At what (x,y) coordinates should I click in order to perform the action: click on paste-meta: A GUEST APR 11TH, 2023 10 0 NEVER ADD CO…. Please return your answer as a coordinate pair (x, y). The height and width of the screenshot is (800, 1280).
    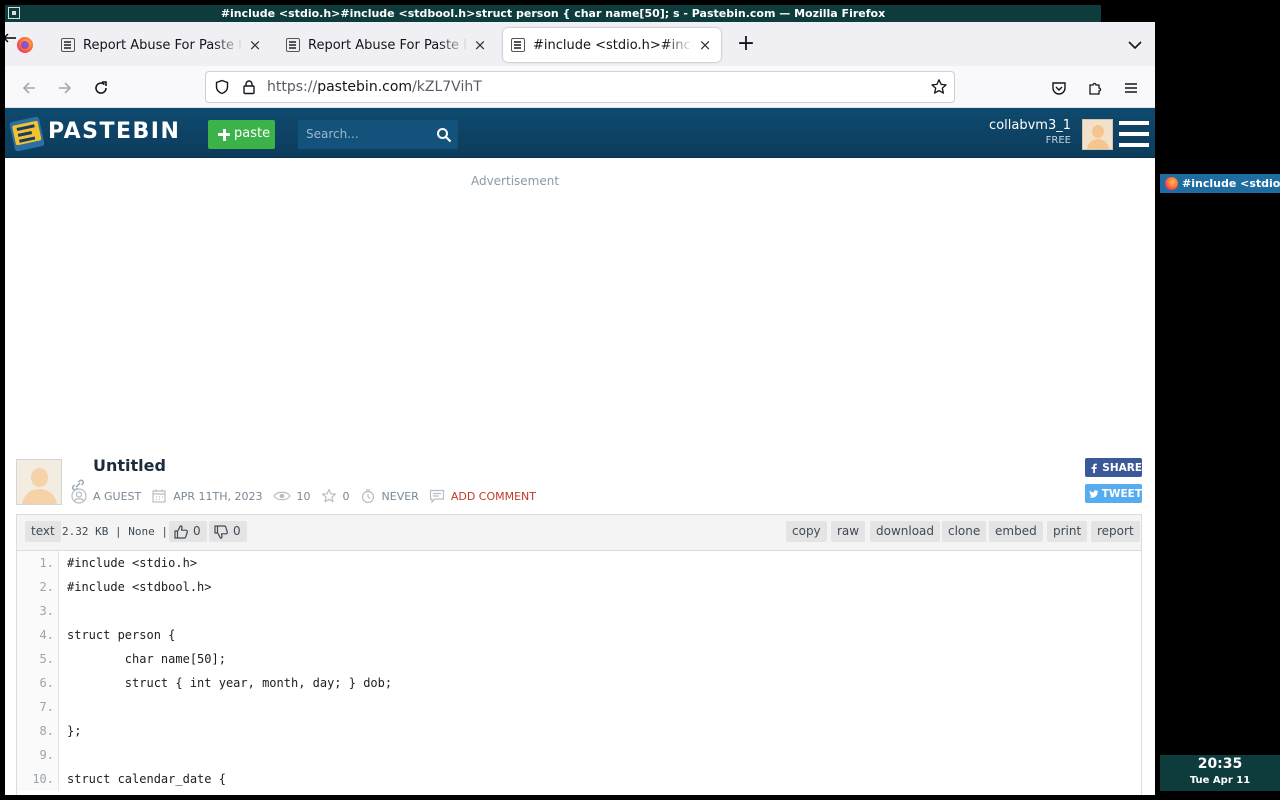
    Looking at the image, I should click on (308, 496).